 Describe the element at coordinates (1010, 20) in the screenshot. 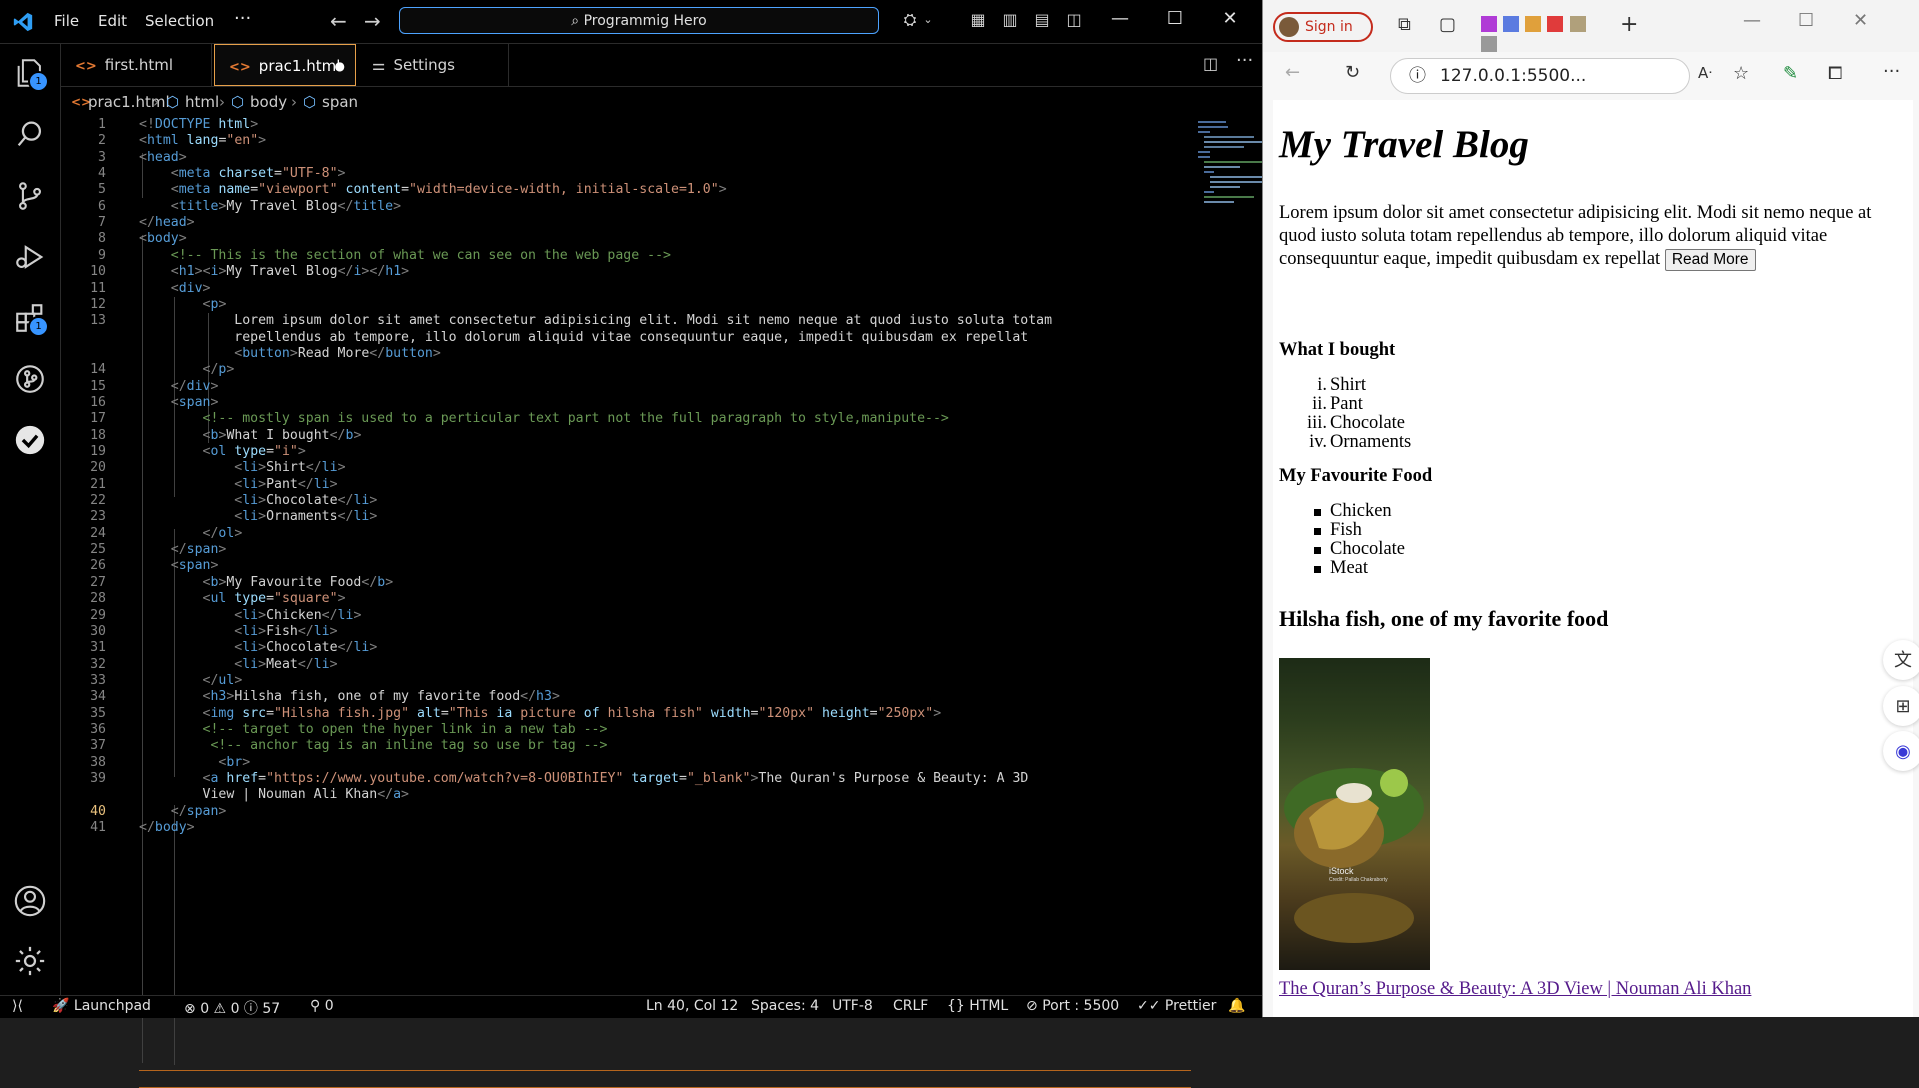

I see `toggle-sidebar-icon: ▥` at that location.